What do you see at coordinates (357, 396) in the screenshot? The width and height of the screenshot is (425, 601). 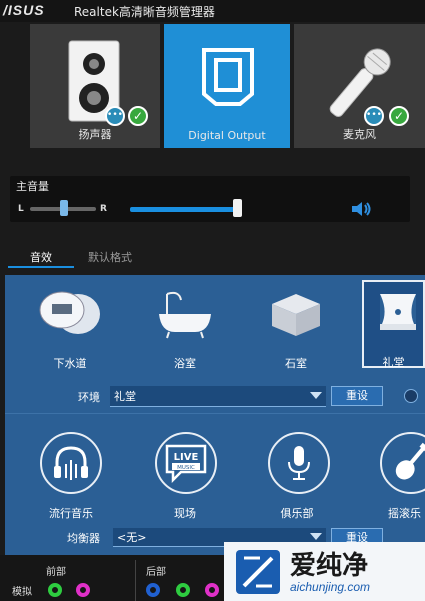 I see `environment-reset-button: 重设` at bounding box center [357, 396].